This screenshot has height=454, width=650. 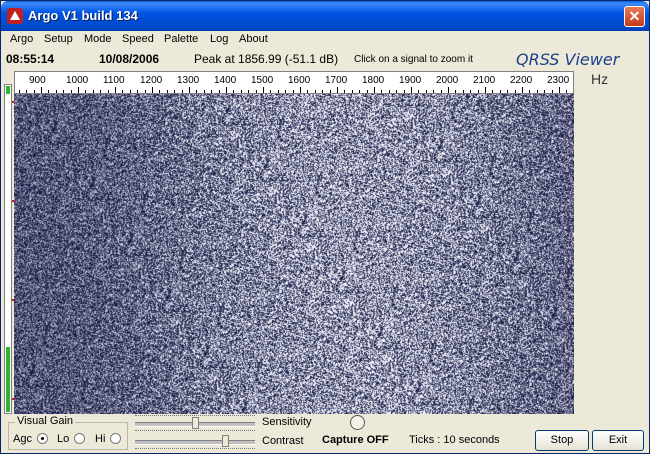 What do you see at coordinates (151, 80) in the screenshot?
I see `ruler-label: 1200` at bounding box center [151, 80].